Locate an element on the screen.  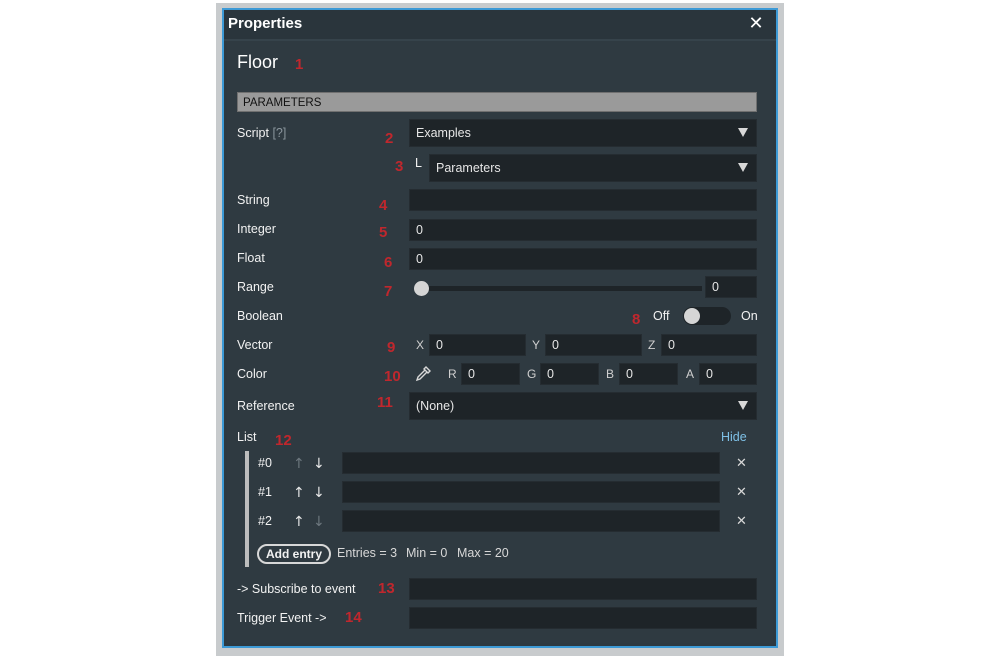
color-g-label: G is located at coordinates (532, 374).